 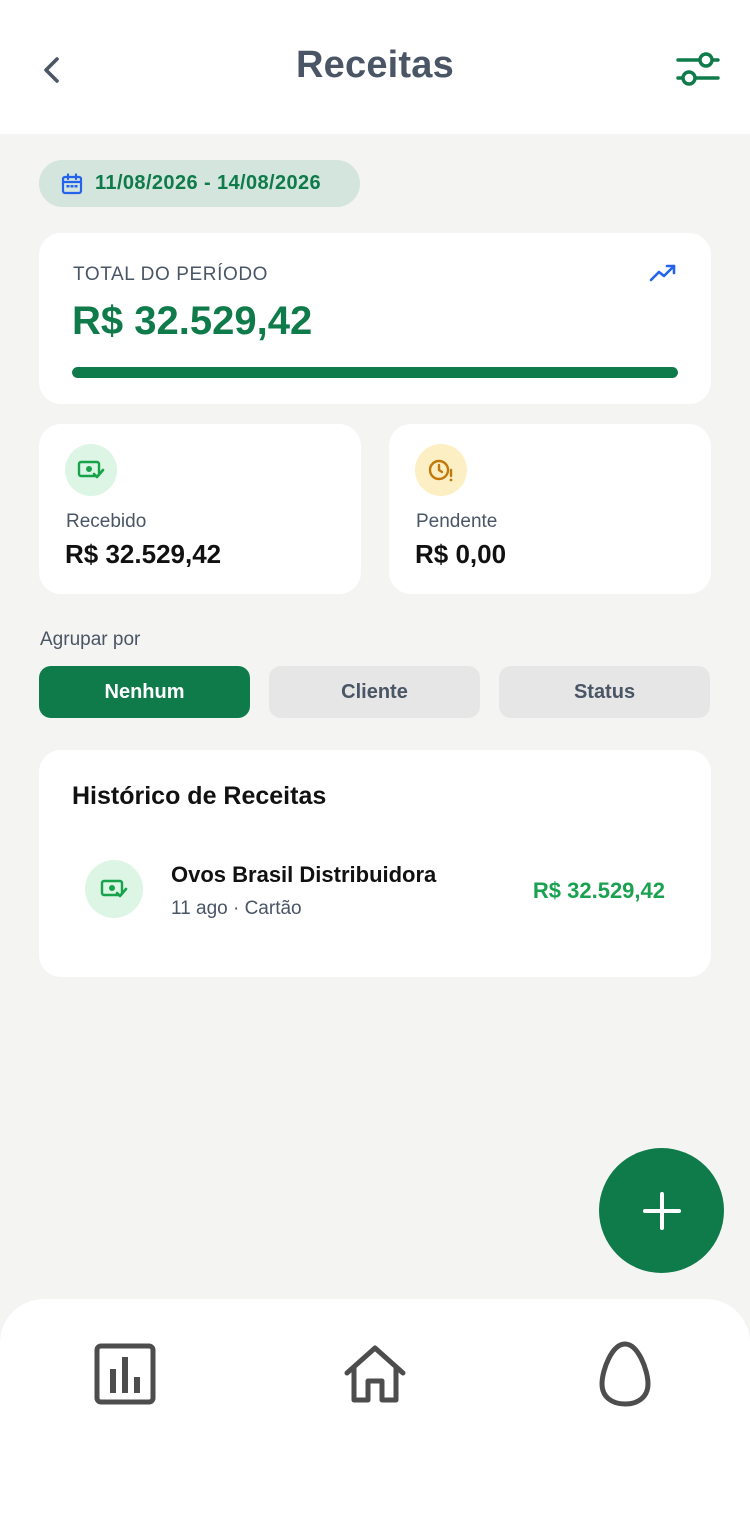 I want to click on sliders-icon, so click(x=698, y=69).